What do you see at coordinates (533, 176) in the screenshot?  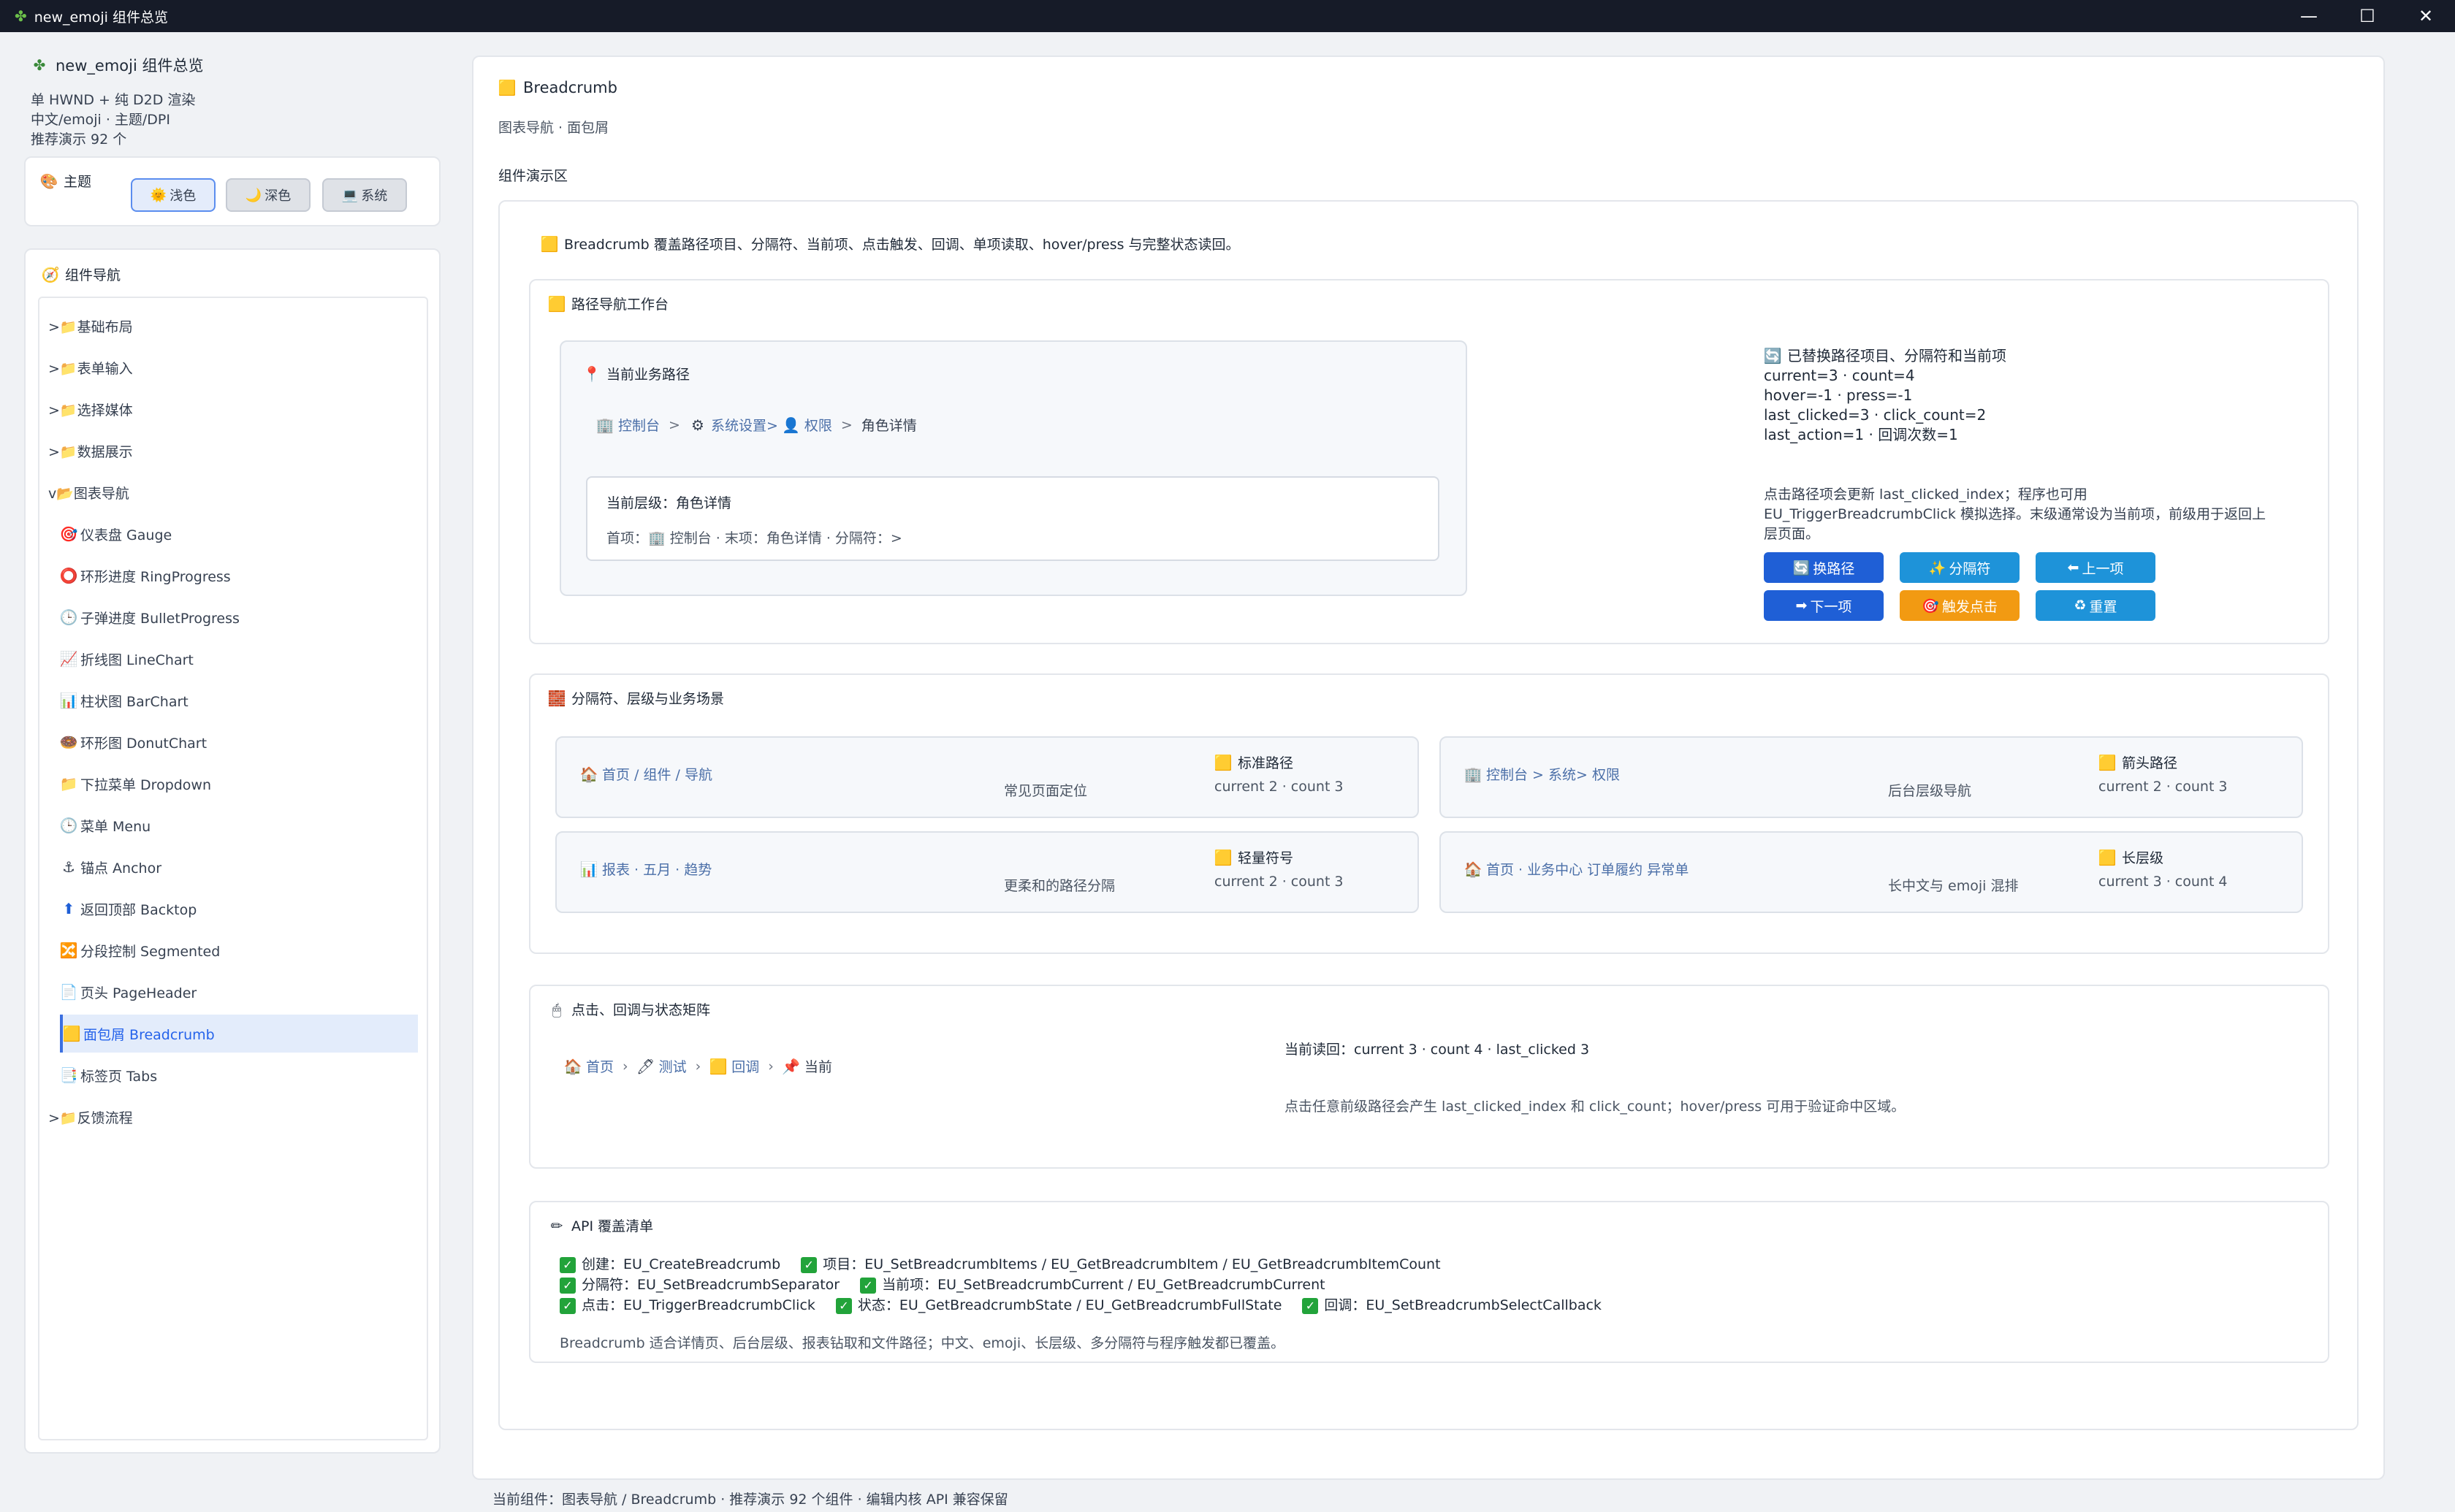 I see `demo-area-label: 组件演示区` at bounding box center [533, 176].